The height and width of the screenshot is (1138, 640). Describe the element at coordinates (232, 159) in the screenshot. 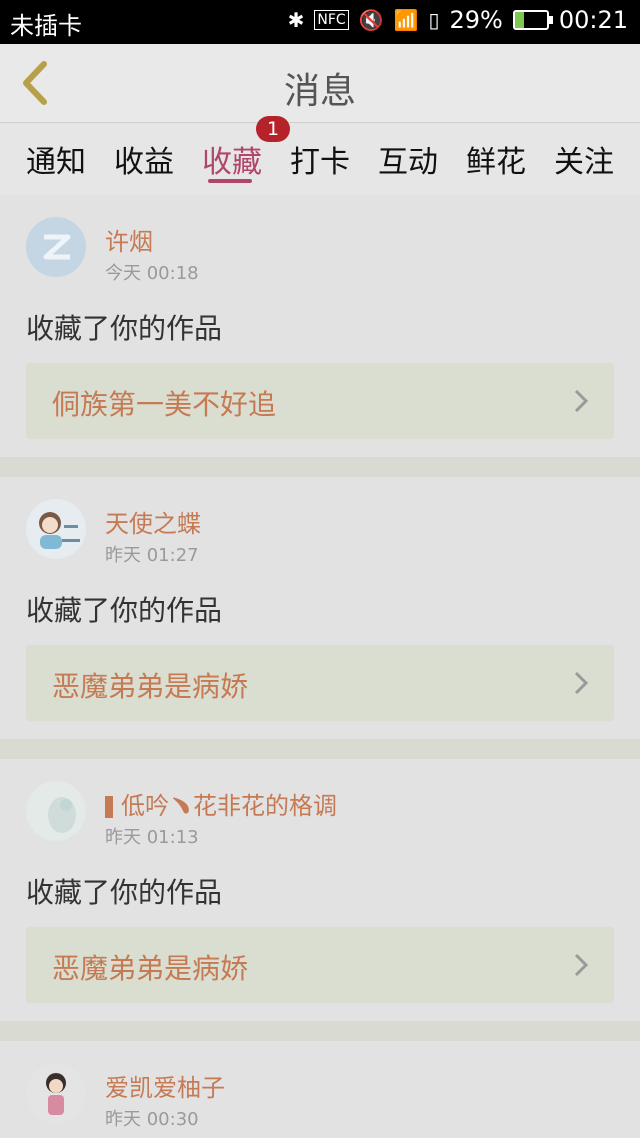

I see `tab-favorites: 收藏` at that location.